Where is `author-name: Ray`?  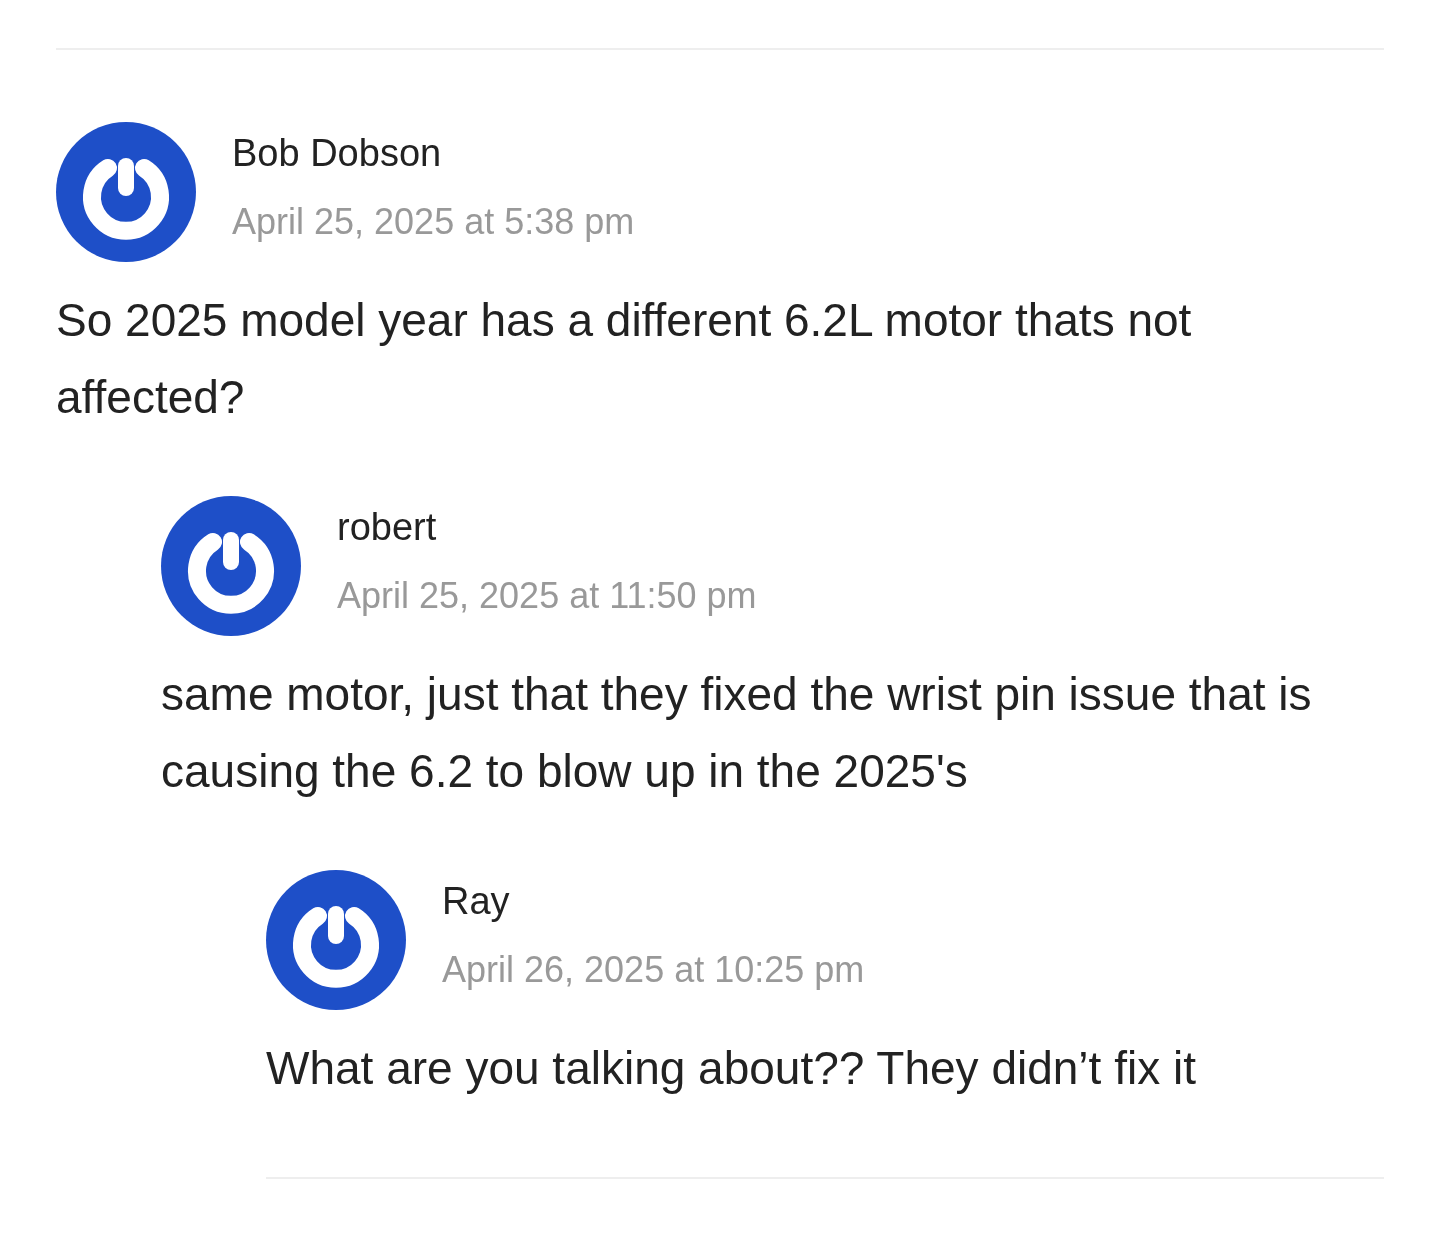 author-name: Ray is located at coordinates (476, 901).